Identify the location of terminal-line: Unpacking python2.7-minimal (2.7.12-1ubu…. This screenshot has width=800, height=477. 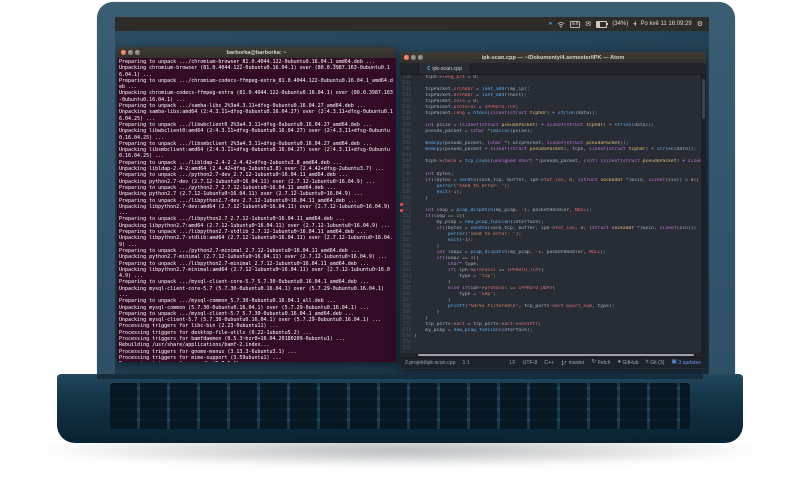
(253, 257).